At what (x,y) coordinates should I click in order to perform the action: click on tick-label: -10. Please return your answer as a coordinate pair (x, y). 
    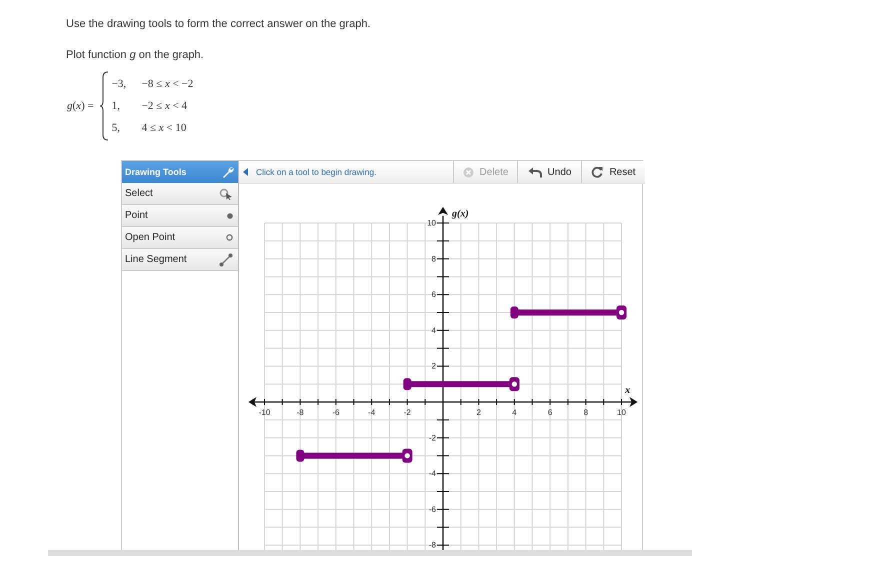
    Looking at the image, I should click on (264, 412).